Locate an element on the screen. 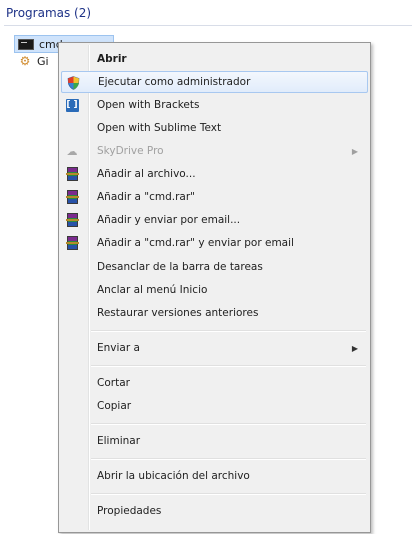 The height and width of the screenshot is (534, 418). result-item-2: ⚙ Gi is located at coordinates (31, 61).